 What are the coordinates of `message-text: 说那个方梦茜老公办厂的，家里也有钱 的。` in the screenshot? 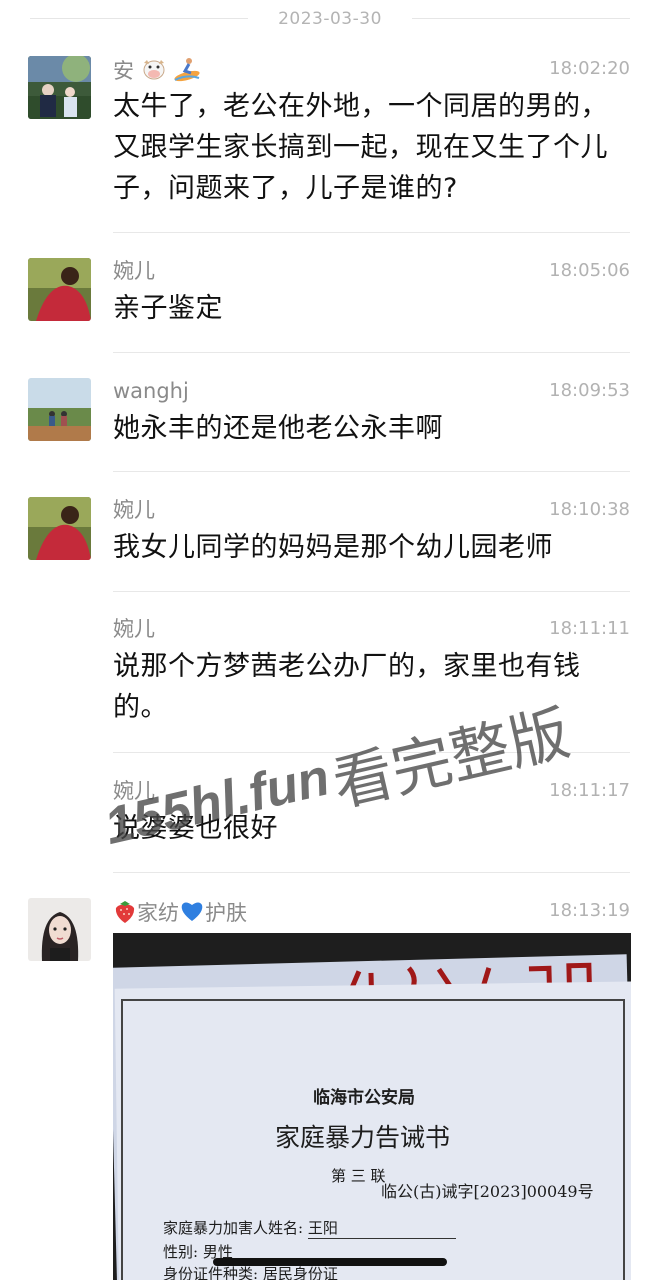 It's located at (371, 687).